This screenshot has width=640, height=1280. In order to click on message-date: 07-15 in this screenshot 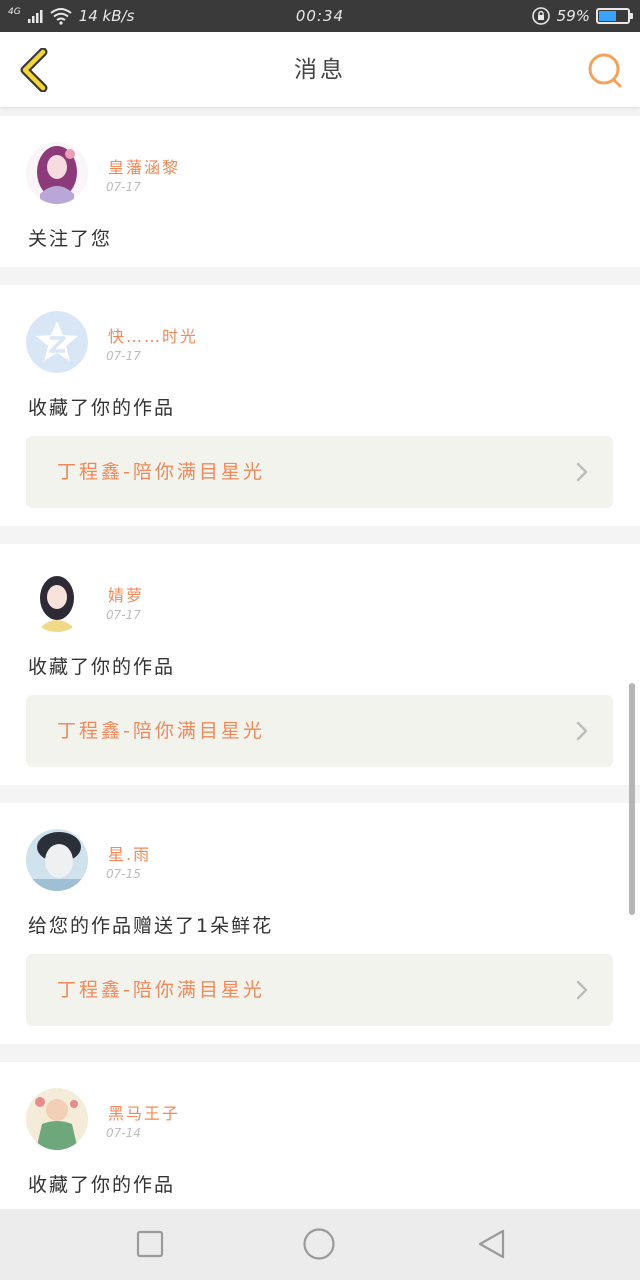, I will do `click(123, 874)`.